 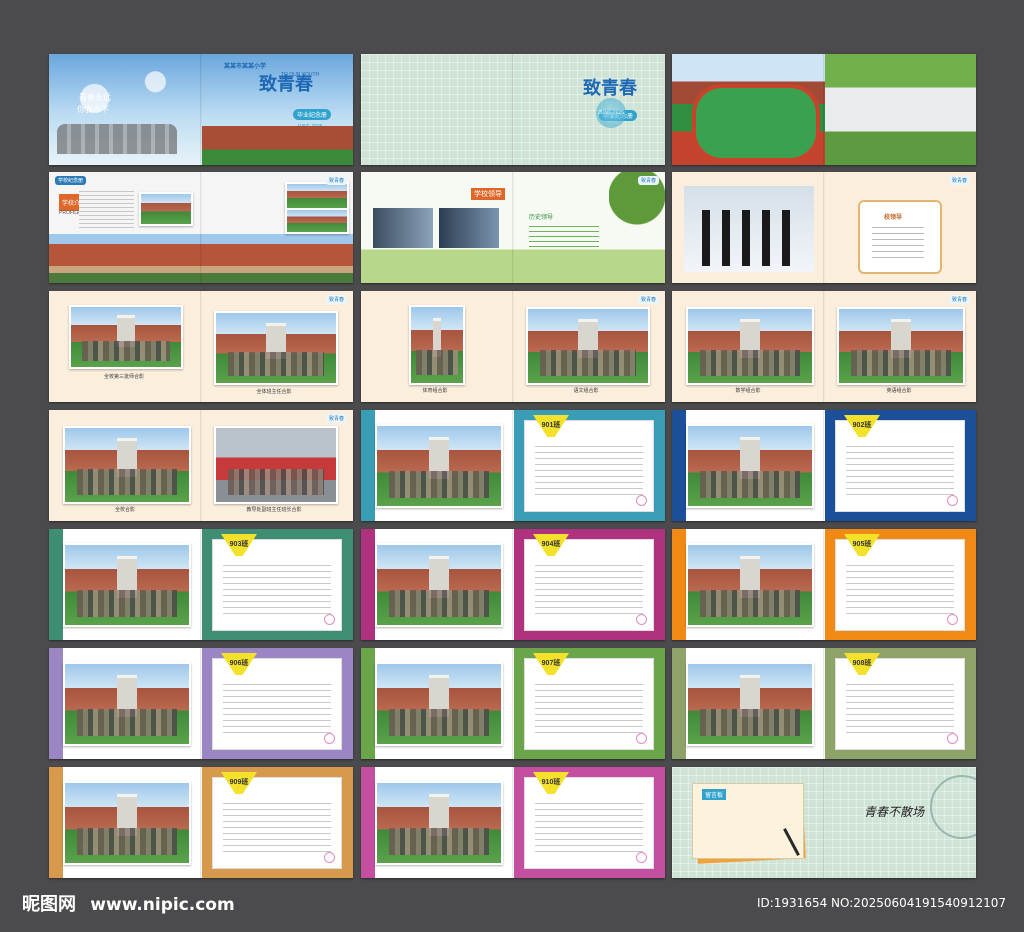 What do you see at coordinates (610, 88) in the screenshot?
I see `title-spread-title: 致青春` at bounding box center [610, 88].